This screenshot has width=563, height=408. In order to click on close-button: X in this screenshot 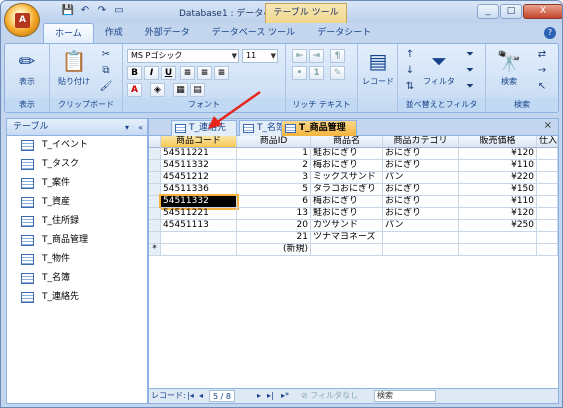, I will do `click(542, 11)`.